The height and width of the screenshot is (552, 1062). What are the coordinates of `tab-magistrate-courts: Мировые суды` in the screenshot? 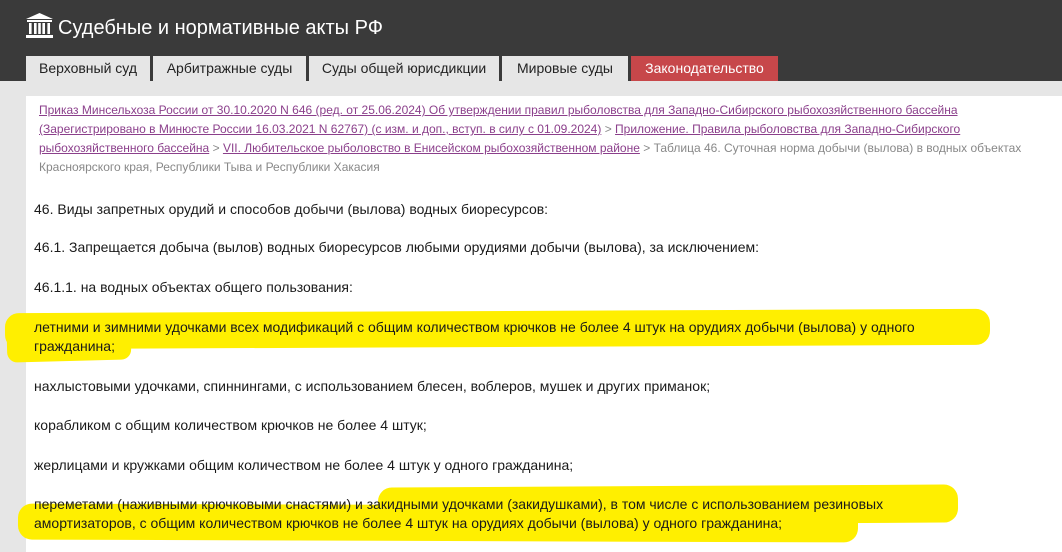 It's located at (565, 68).